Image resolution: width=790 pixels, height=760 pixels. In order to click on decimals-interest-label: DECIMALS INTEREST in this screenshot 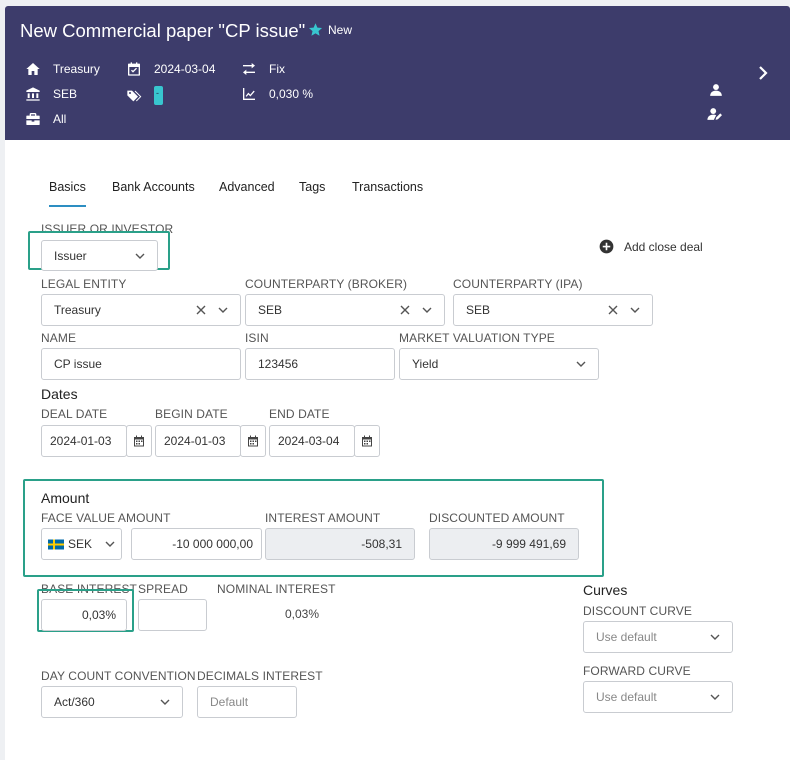, I will do `click(260, 676)`.